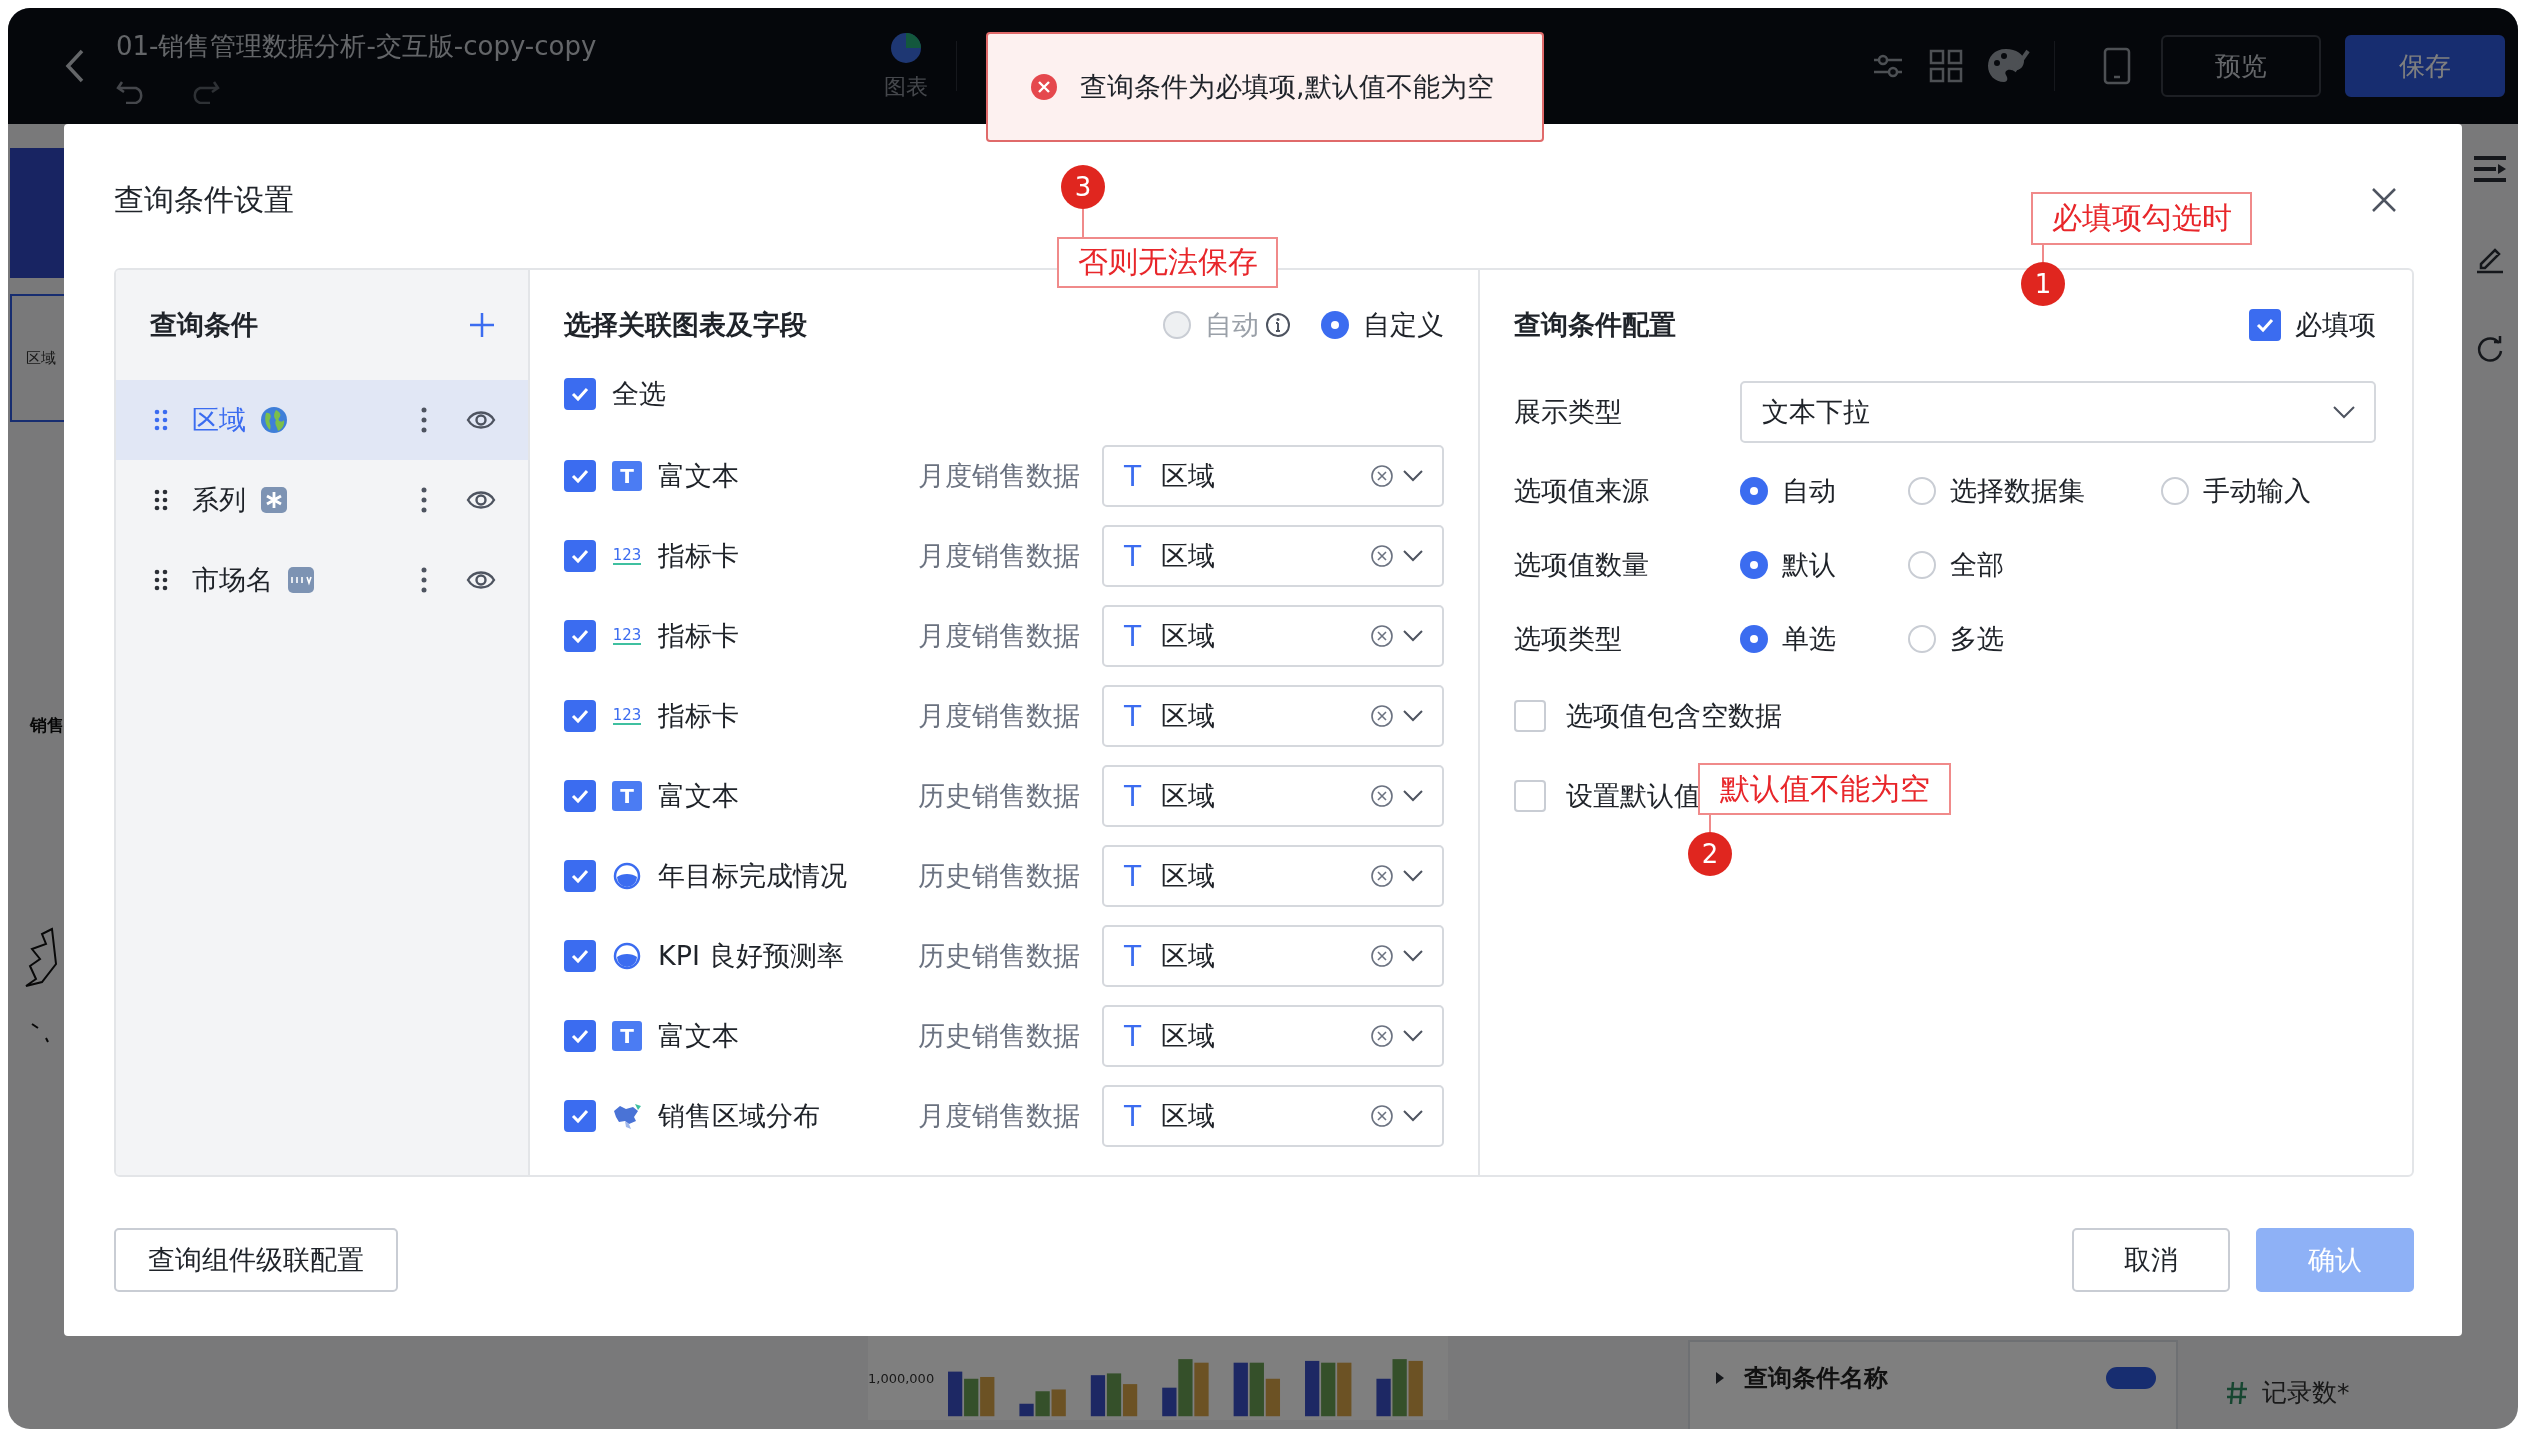 Image resolution: width=2526 pixels, height=1436 pixels. Describe the element at coordinates (47, 725) in the screenshot. I see `chart-title: 销售` at that location.